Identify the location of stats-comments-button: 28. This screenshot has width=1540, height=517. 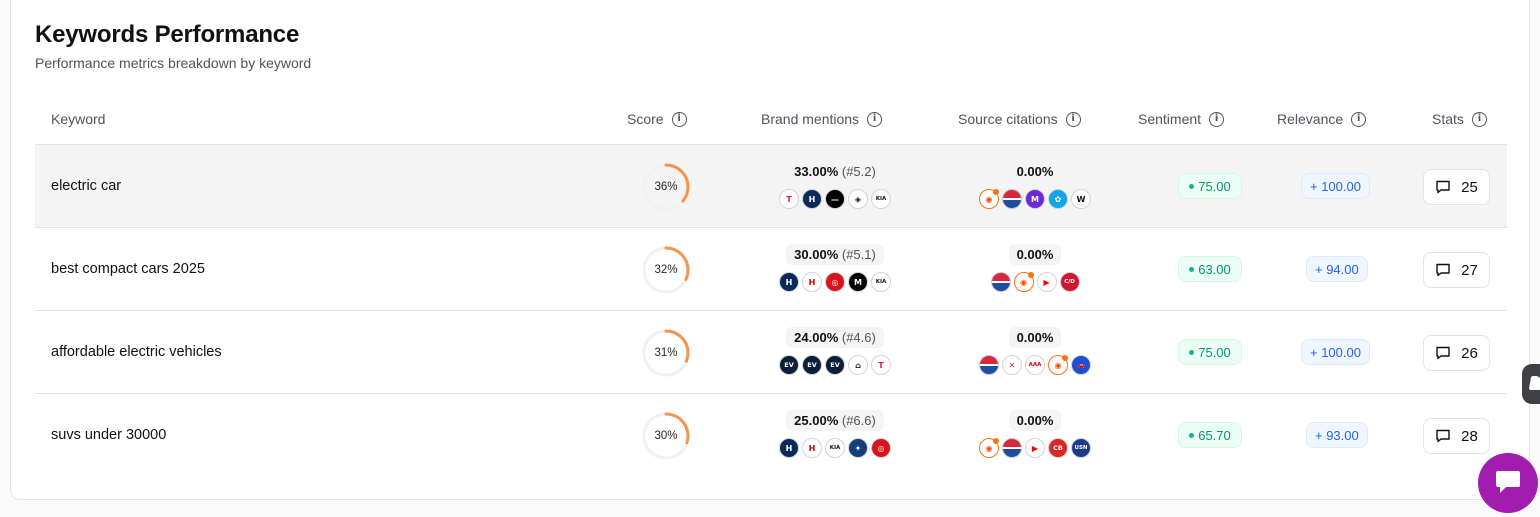
(1456, 436).